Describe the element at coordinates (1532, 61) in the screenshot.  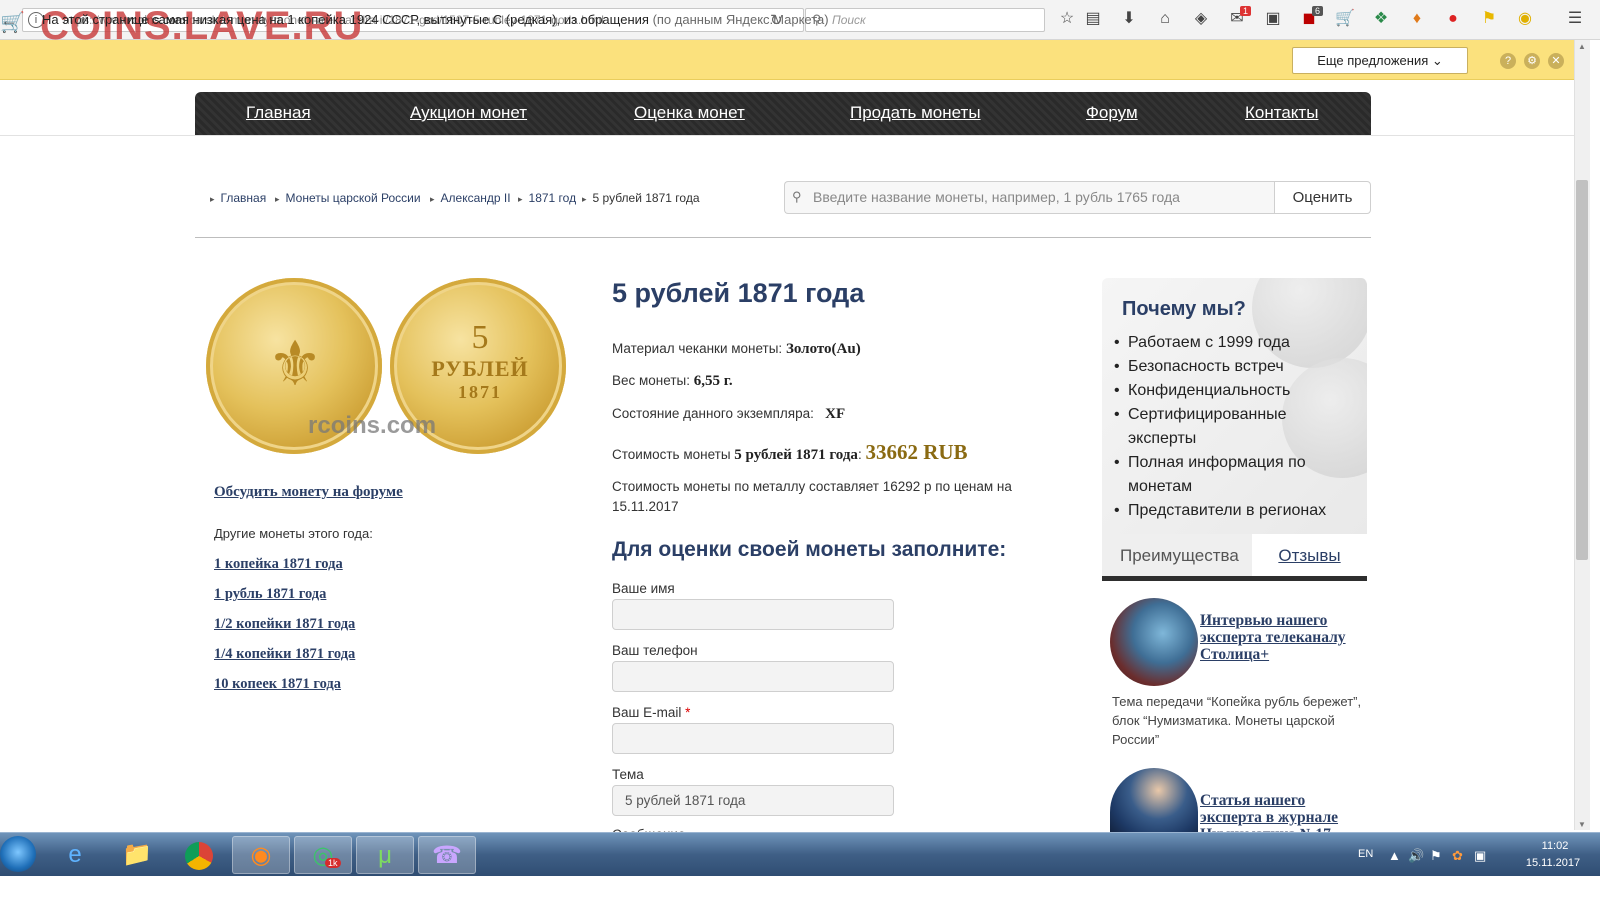
I see `settings-icon: ⚙` at that location.